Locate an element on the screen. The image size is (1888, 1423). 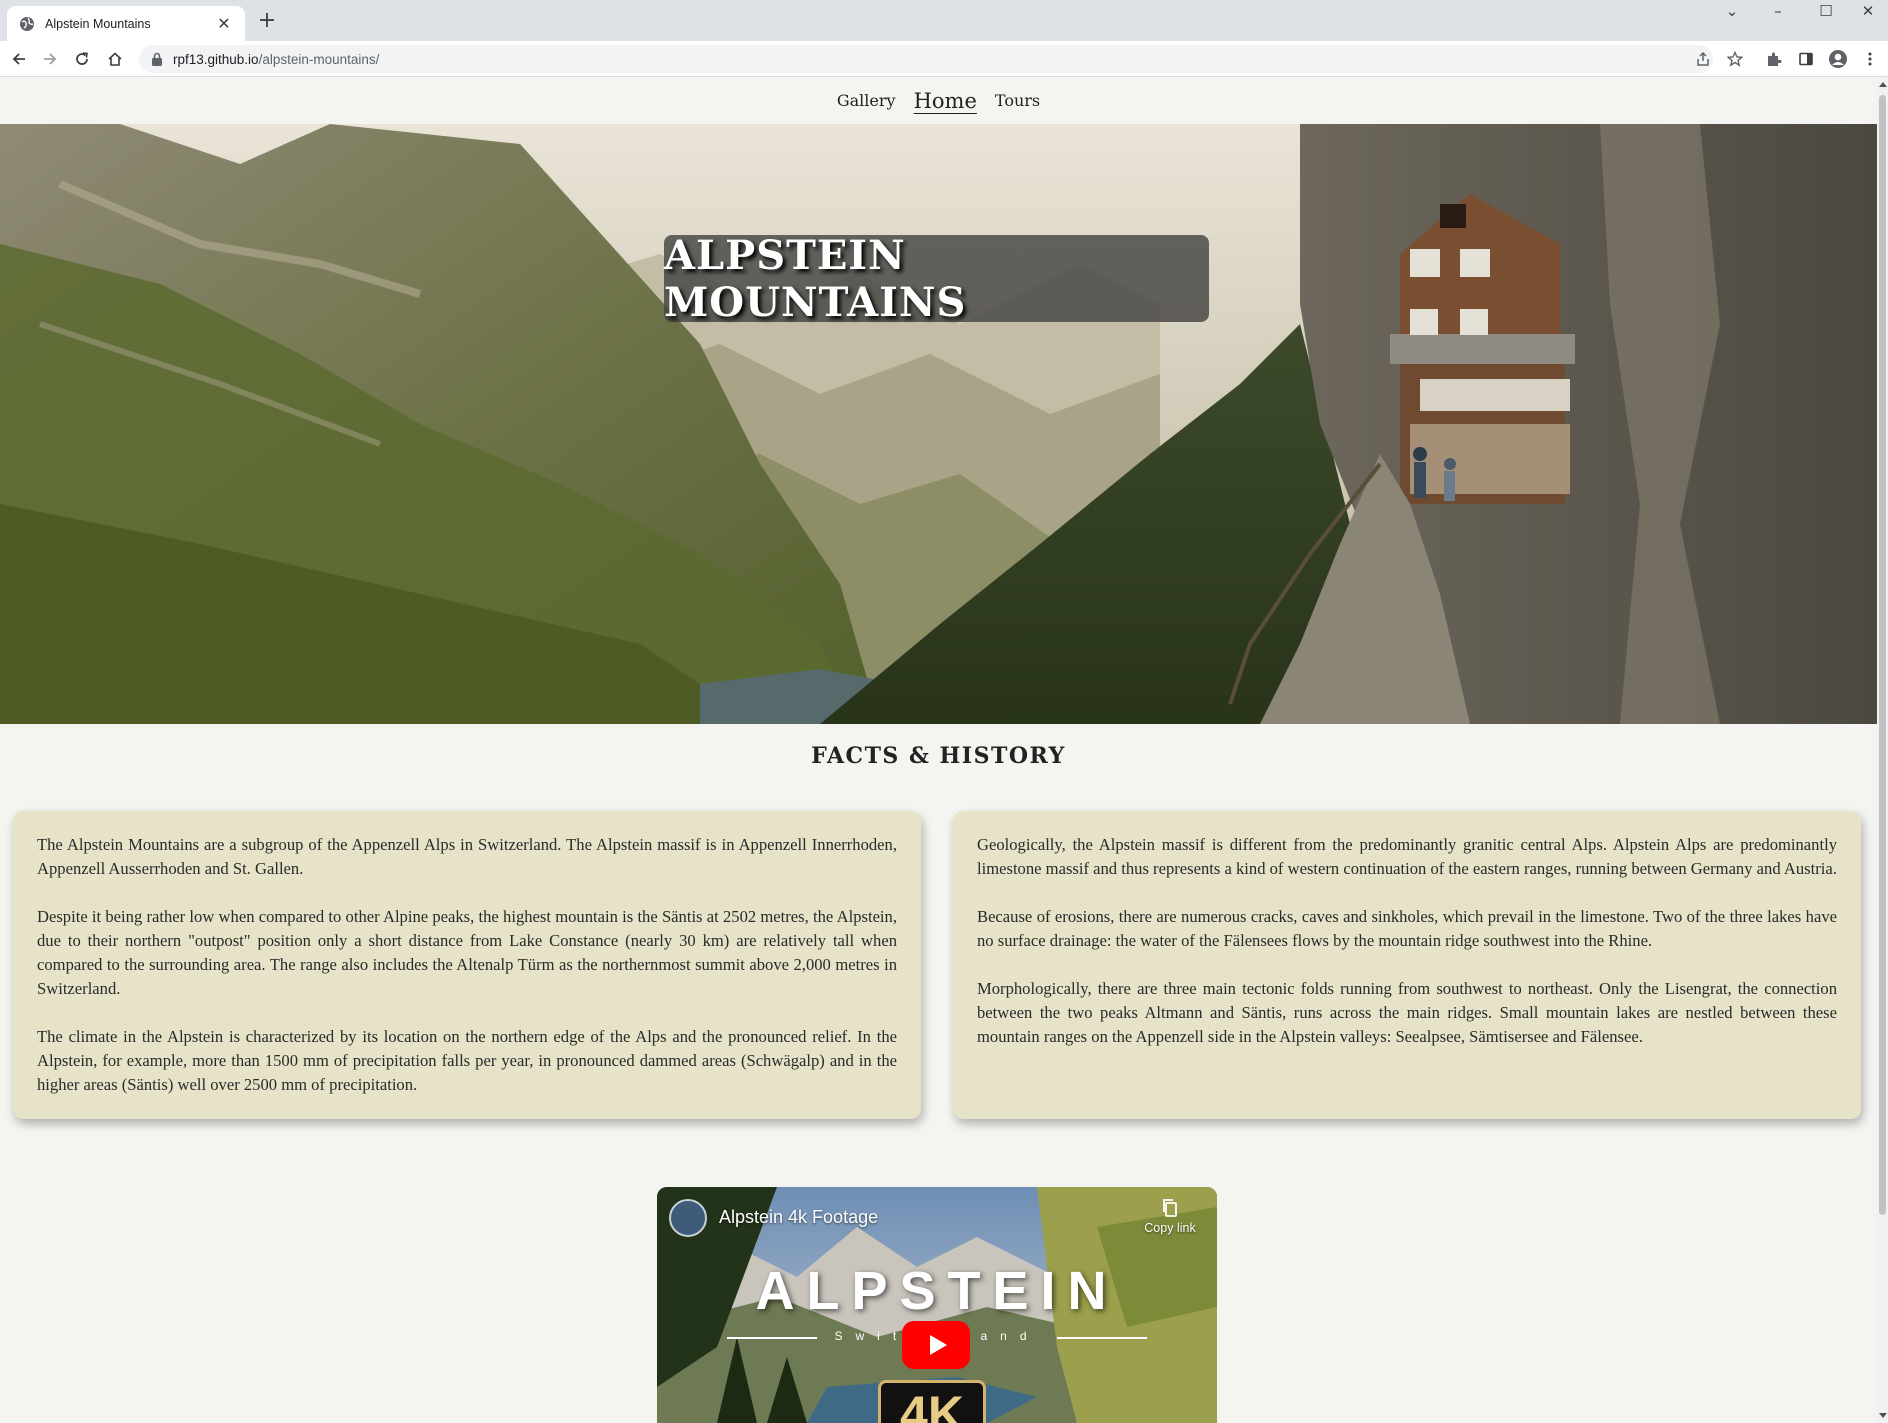
video-play-button is located at coordinates (936, 1345).